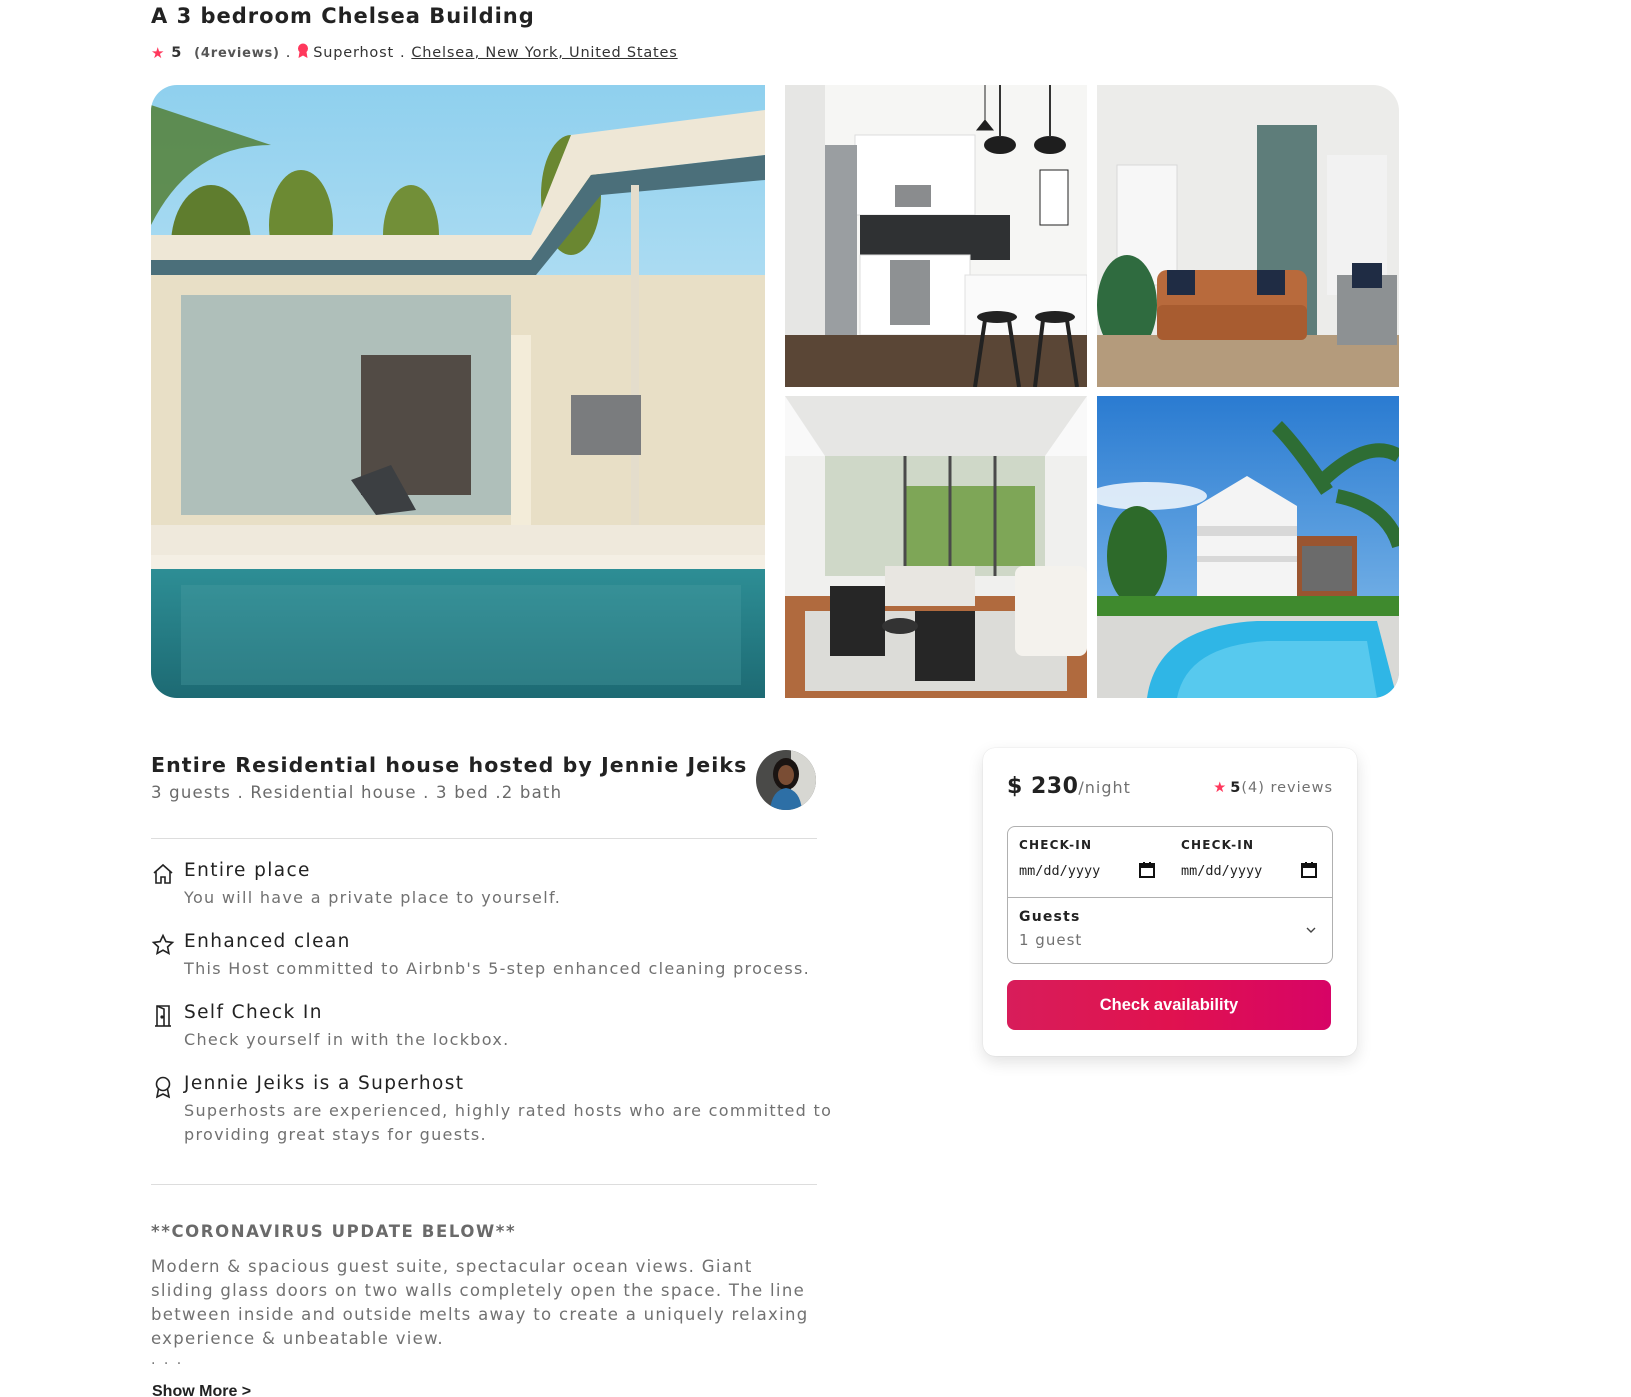 This screenshot has height=1397, width=1631. I want to click on description-ellipsis: . . ., so click(167, 1360).